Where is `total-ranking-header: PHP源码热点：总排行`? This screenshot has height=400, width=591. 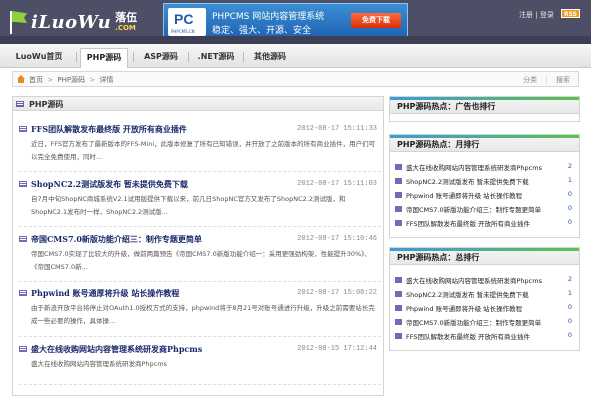
total-ranking-header: PHP源码热点：总排行 is located at coordinates (484, 256).